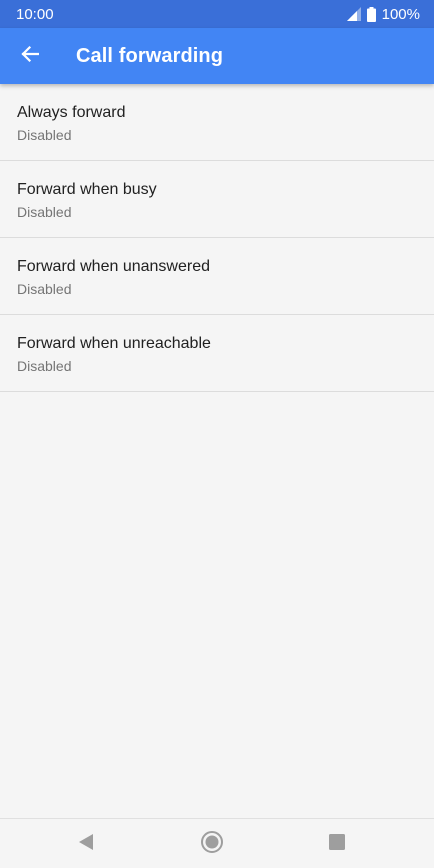  Describe the element at coordinates (114, 343) in the screenshot. I see `item-title: Forward when unreachable` at that location.